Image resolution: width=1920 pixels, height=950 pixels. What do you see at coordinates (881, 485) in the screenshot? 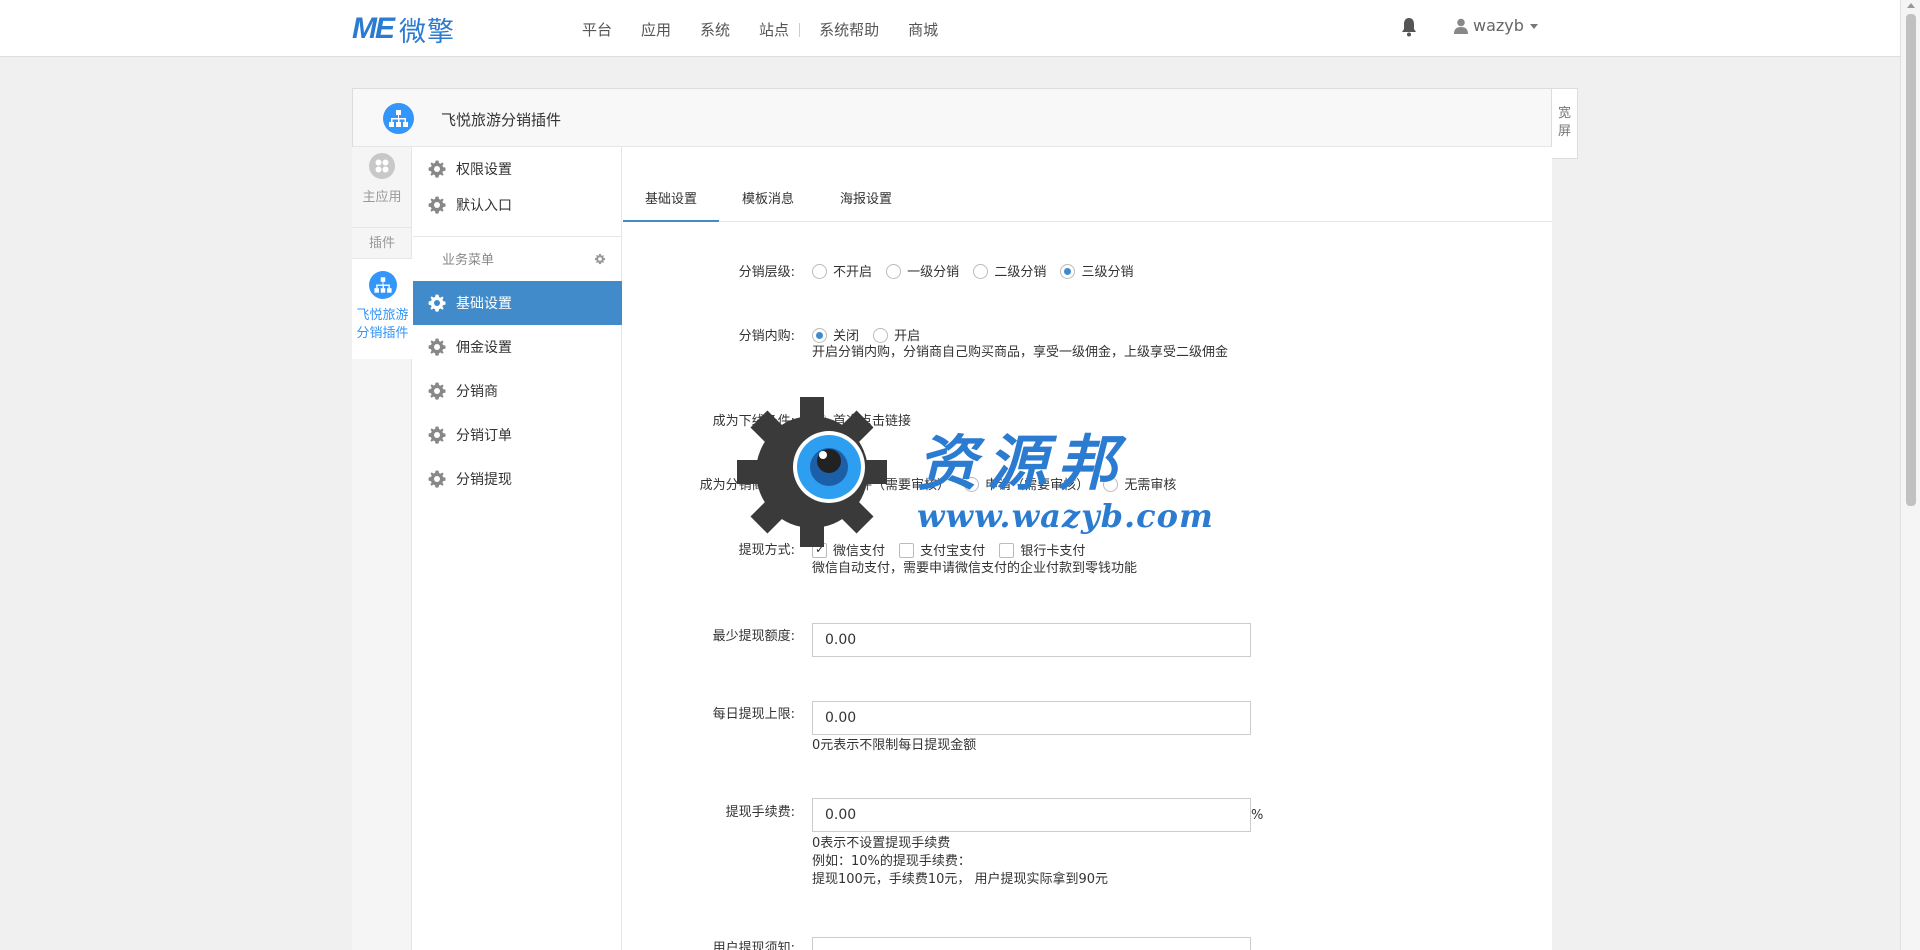
I see `become-option-unconditional: 无条件（需要审核）` at bounding box center [881, 485].